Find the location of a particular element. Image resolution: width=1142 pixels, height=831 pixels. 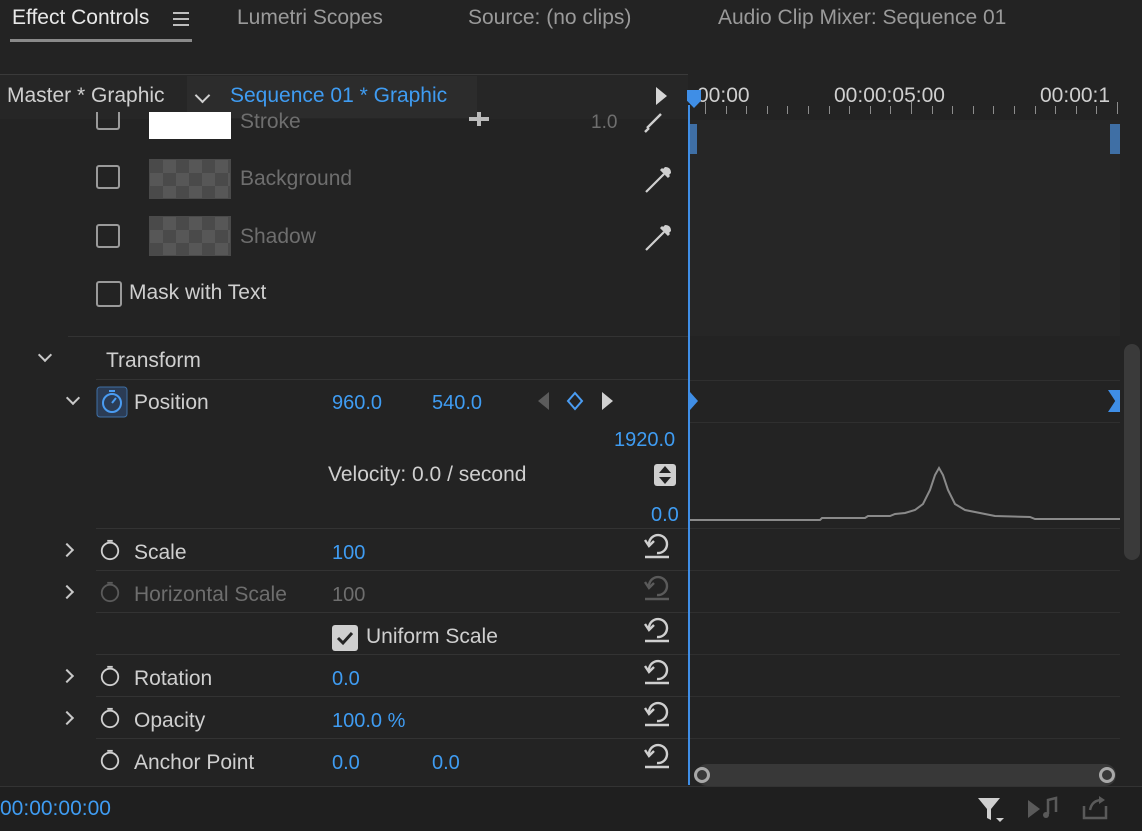

panel-menu-icon is located at coordinates (181, 19).